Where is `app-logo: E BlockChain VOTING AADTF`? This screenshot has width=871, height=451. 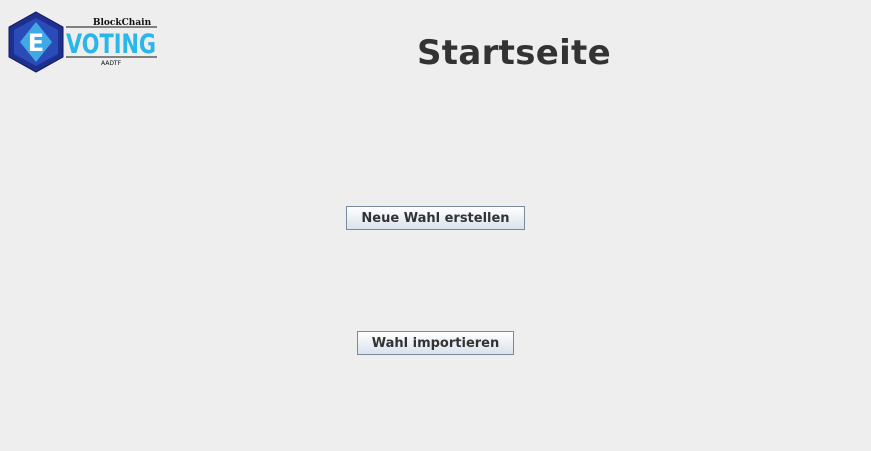
app-logo: E BlockChain VOTING AADTF is located at coordinates (84, 42).